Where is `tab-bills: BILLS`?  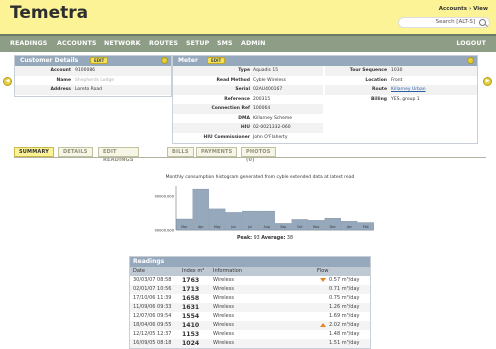 tab-bills: BILLS is located at coordinates (180, 152).